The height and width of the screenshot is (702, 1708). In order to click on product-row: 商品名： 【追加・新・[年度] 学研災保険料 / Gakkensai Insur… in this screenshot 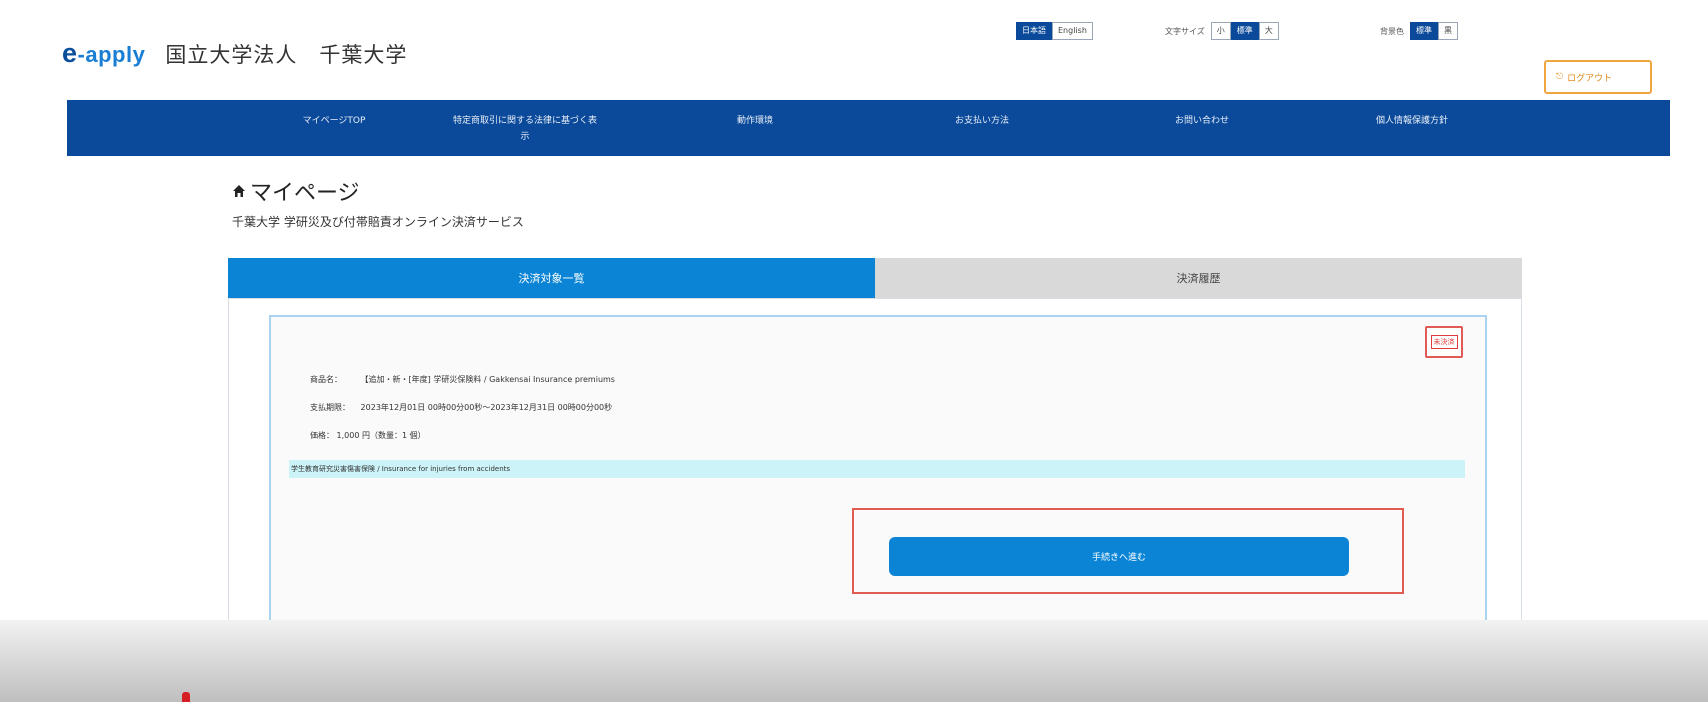, I will do `click(462, 379)`.